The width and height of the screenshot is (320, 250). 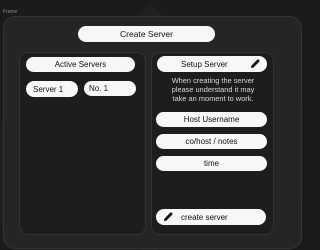 I want to click on frame-label: Frame, so click(x=10, y=12).